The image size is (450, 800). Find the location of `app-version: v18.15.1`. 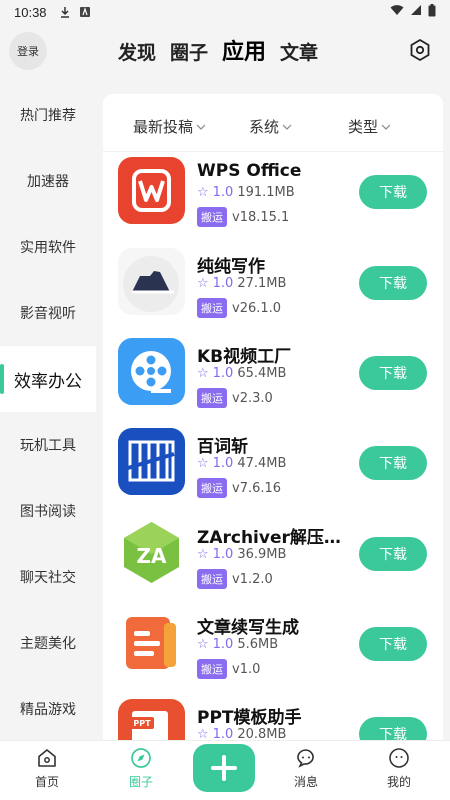

app-version: v18.15.1 is located at coordinates (261, 217).